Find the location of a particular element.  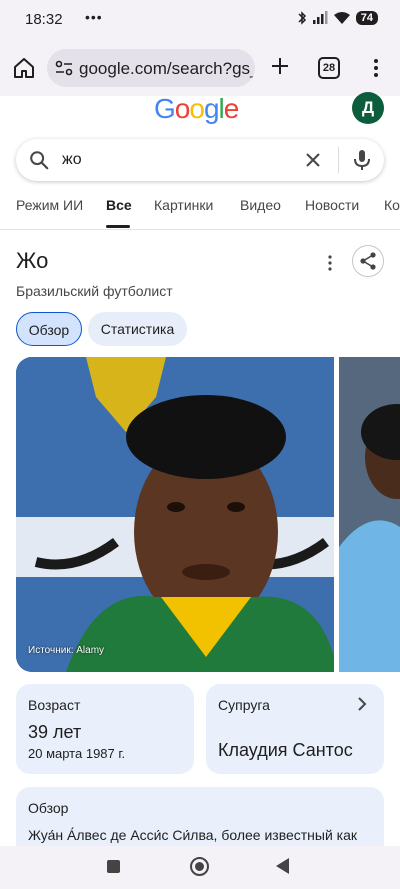

page-title: Жо is located at coordinates (32, 260).